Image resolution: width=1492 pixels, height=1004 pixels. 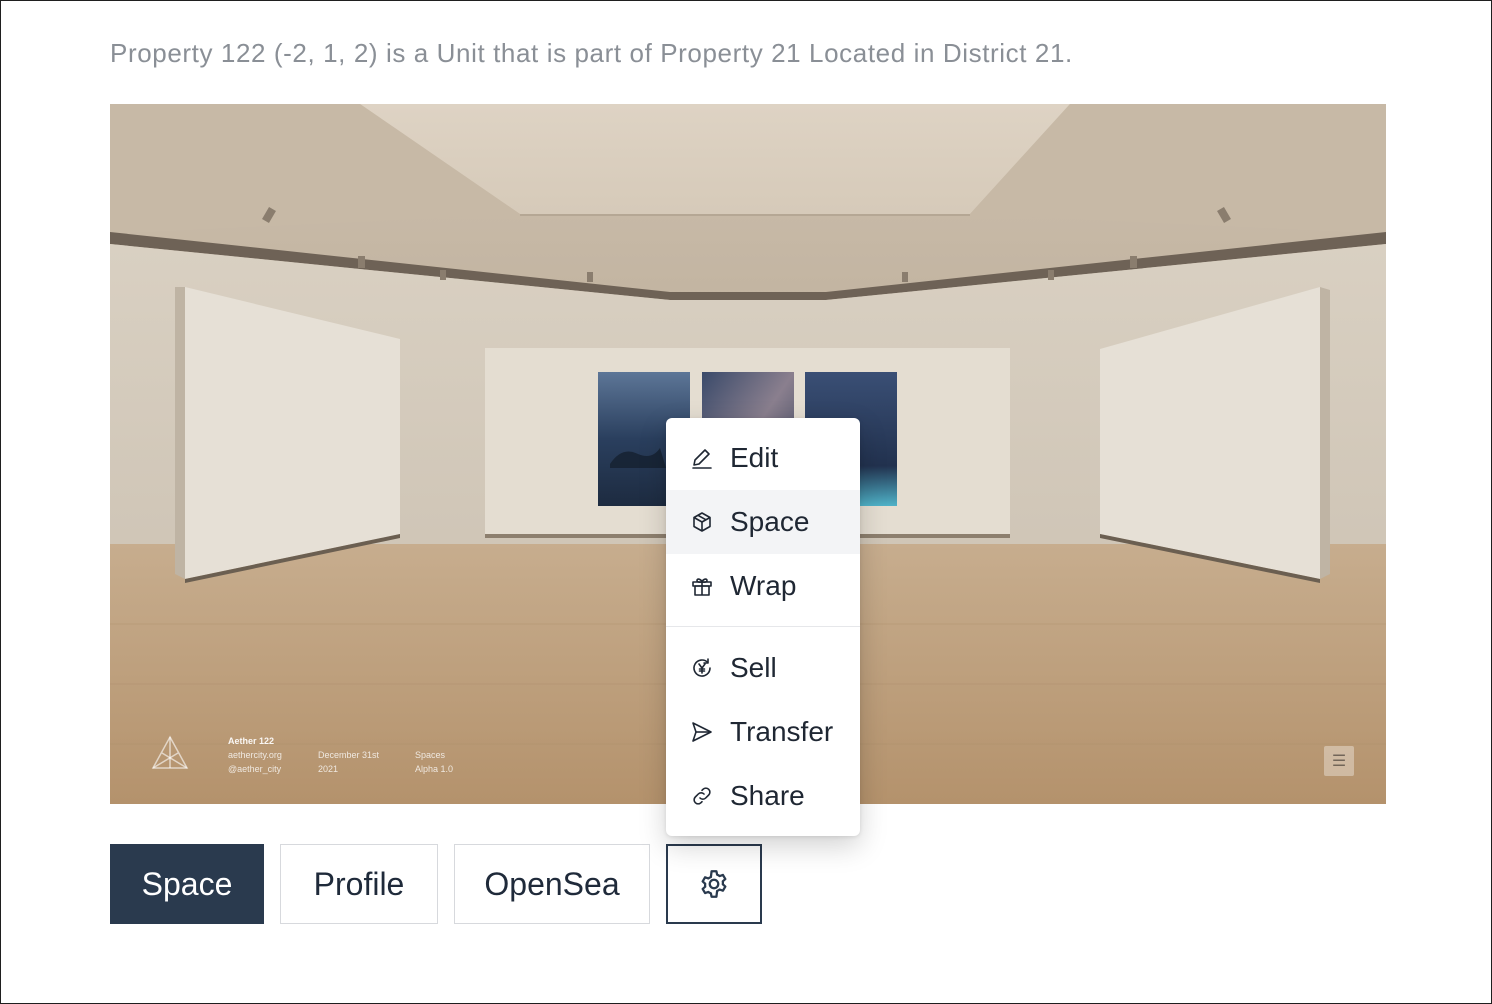 I want to click on send-icon, so click(x=702, y=732).